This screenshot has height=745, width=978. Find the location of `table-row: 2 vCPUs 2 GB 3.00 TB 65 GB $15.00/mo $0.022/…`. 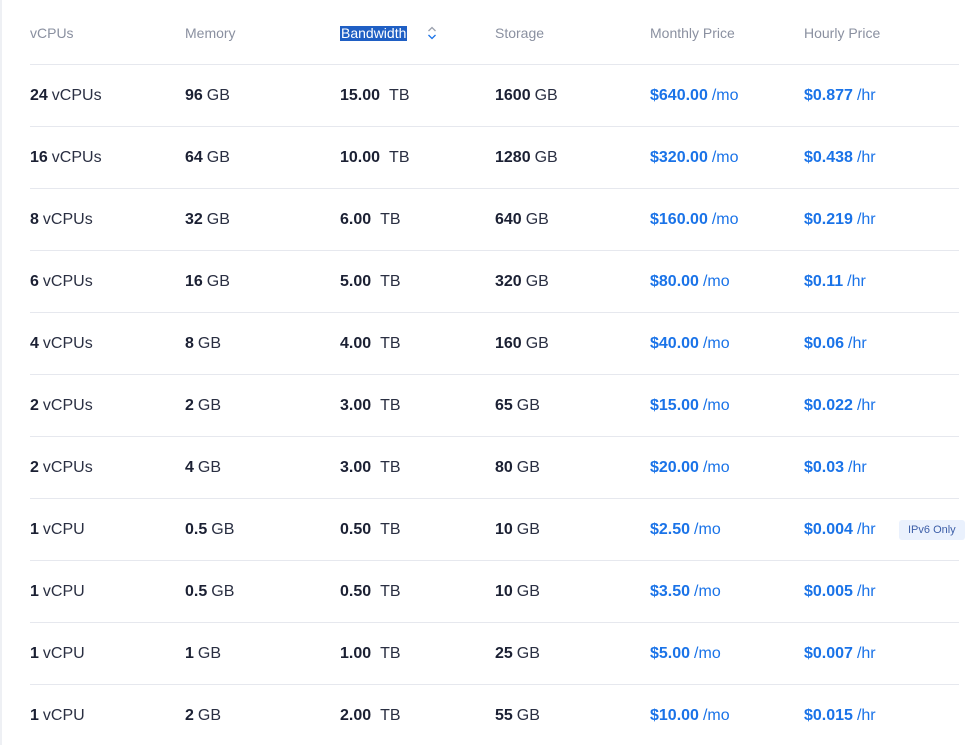

table-row: 2 vCPUs 2 GB 3.00 TB 65 GB $15.00/mo $0.022/… is located at coordinates (494, 406).